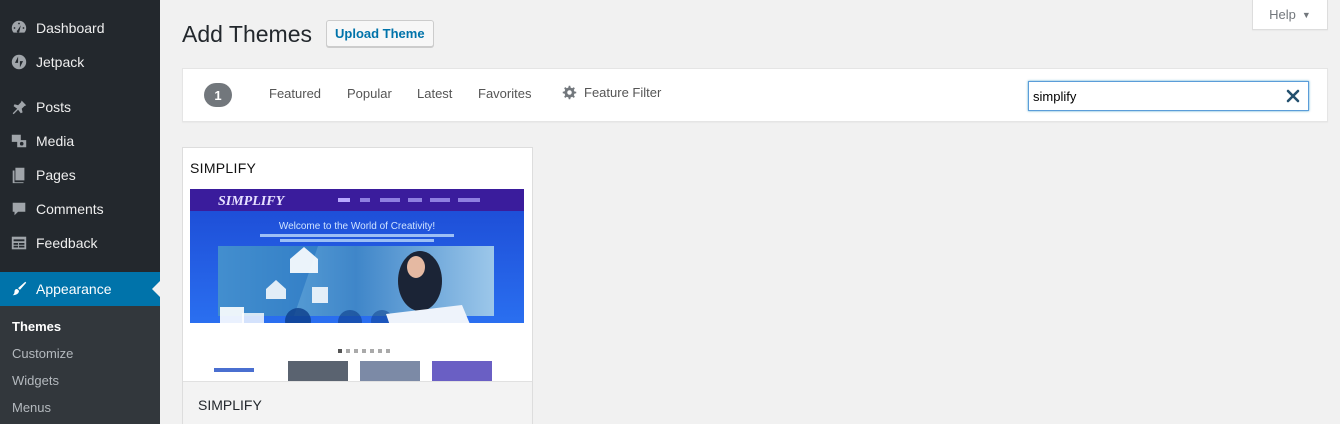  Describe the element at coordinates (54, 107) in the screenshot. I see `menu-item-label: Posts` at that location.